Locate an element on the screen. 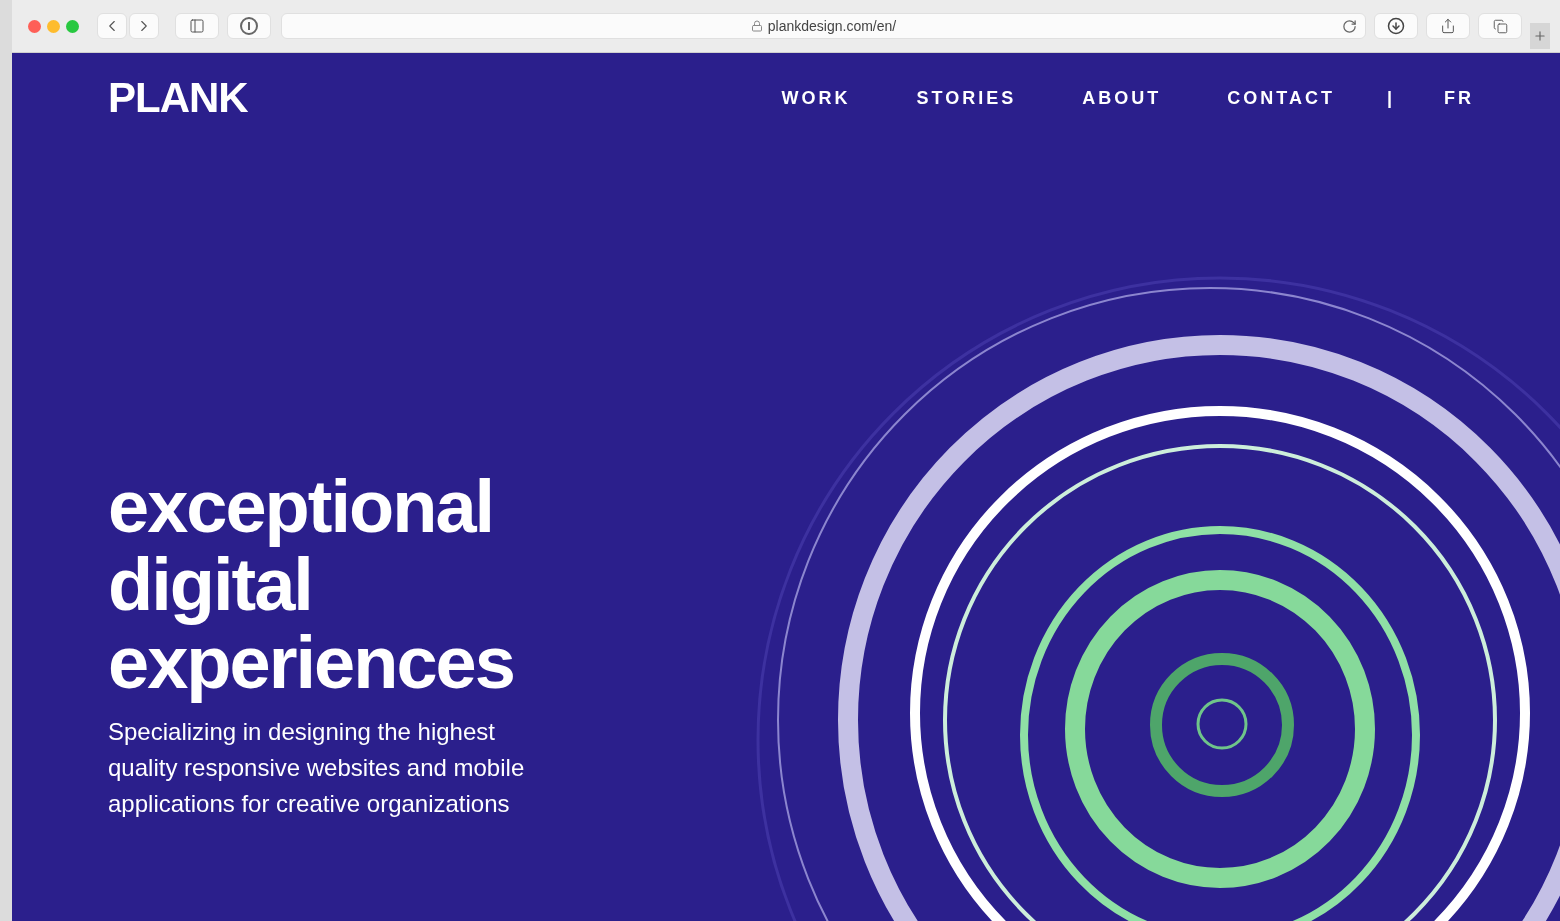  password-manager-icon is located at coordinates (249, 26).